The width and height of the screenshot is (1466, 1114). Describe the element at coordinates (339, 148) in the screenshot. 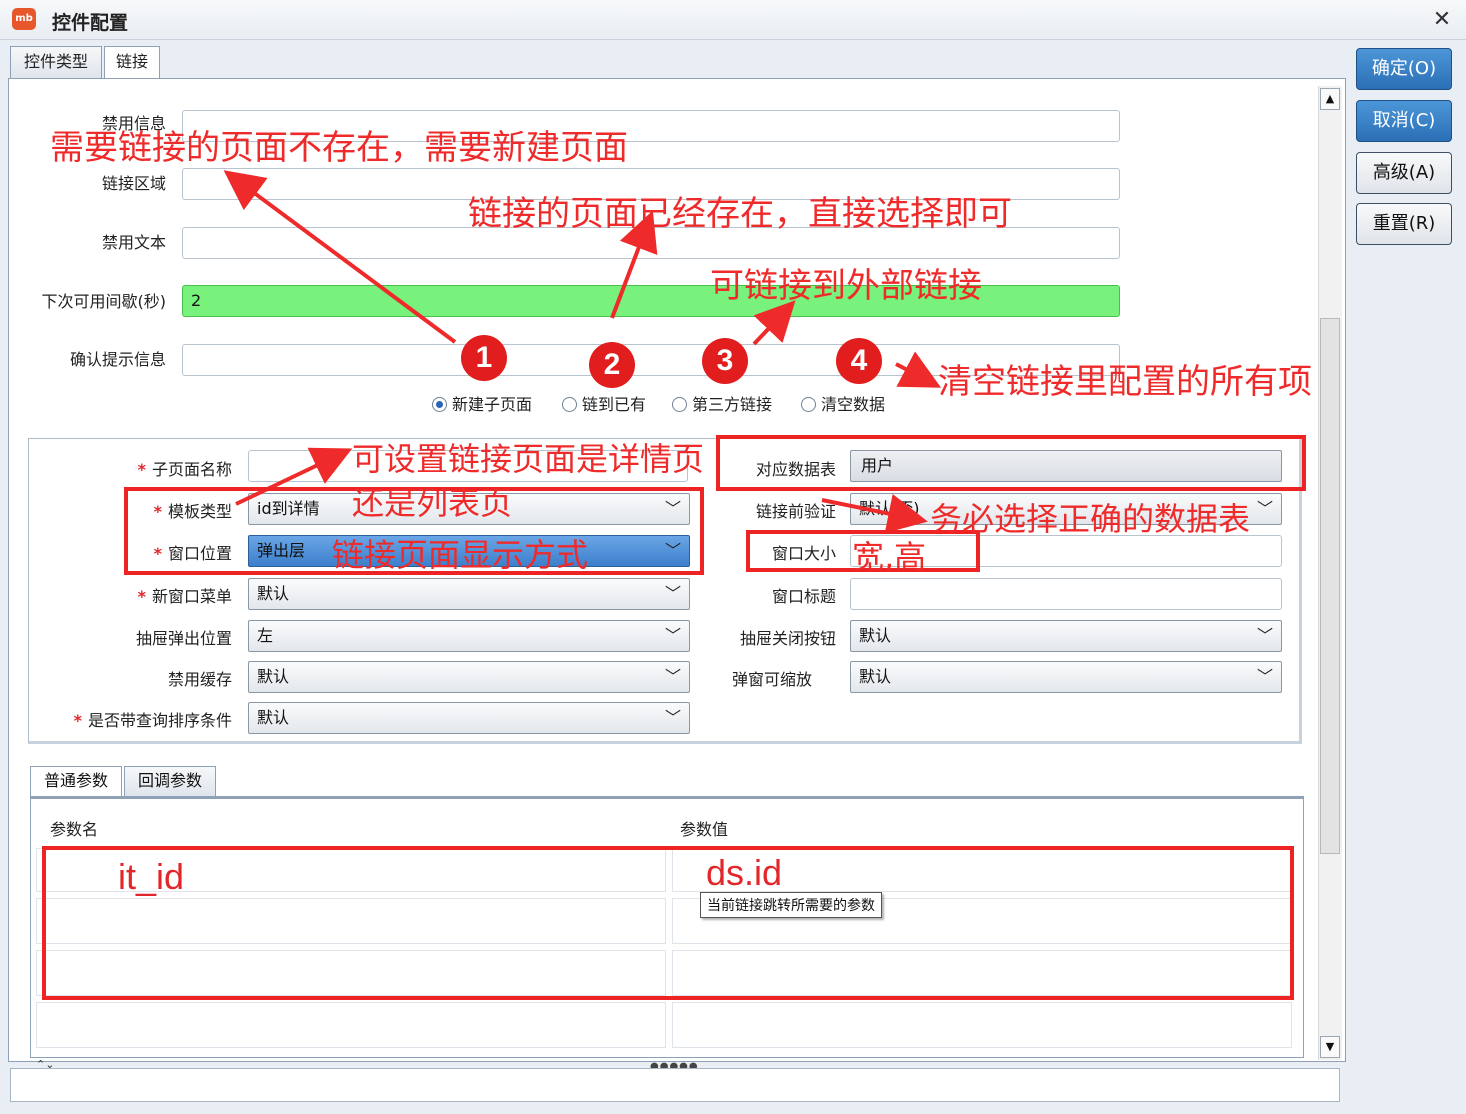

I see `annotation-new-page: 需要链接的页面不存在，需要新建页面` at that location.